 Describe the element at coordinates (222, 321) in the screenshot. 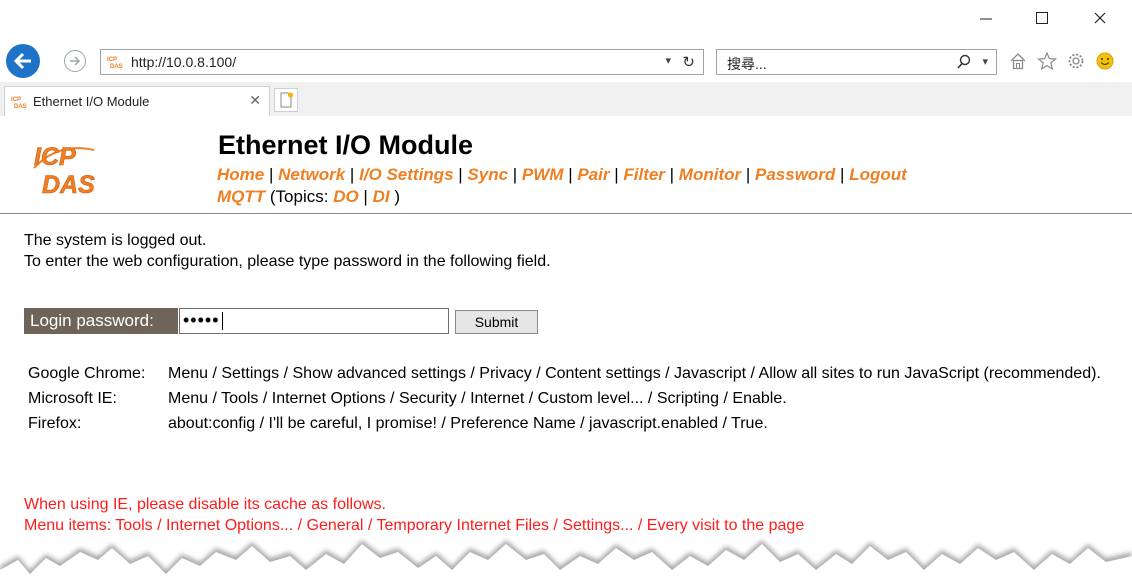

I see `text-caret` at that location.